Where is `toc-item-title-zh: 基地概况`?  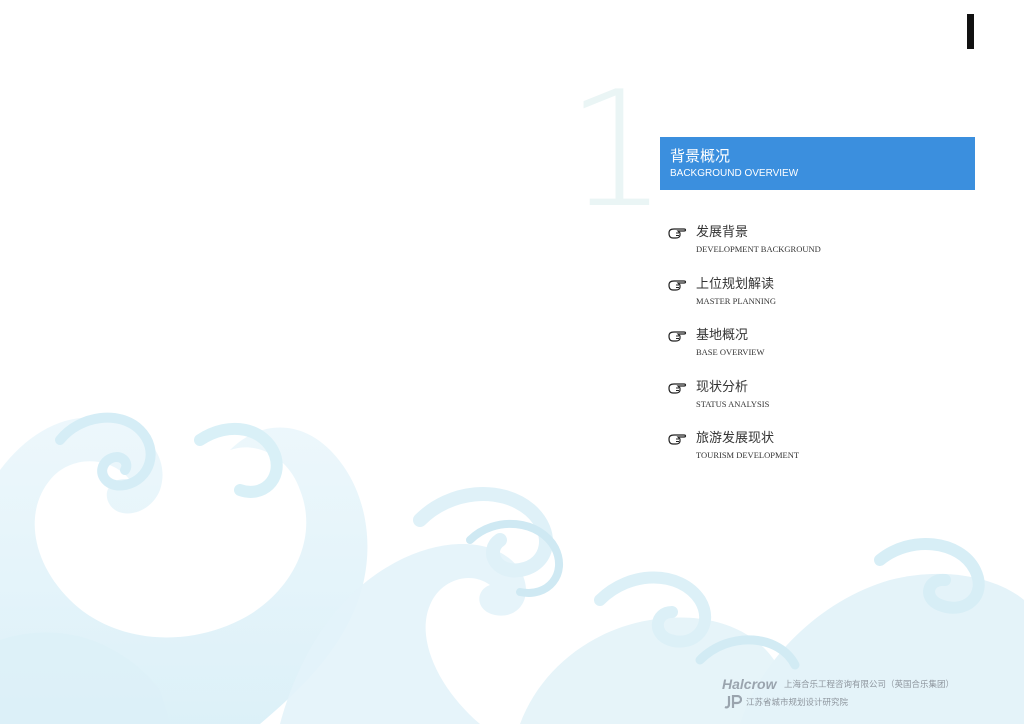 toc-item-title-zh: 基地概况 is located at coordinates (722, 335).